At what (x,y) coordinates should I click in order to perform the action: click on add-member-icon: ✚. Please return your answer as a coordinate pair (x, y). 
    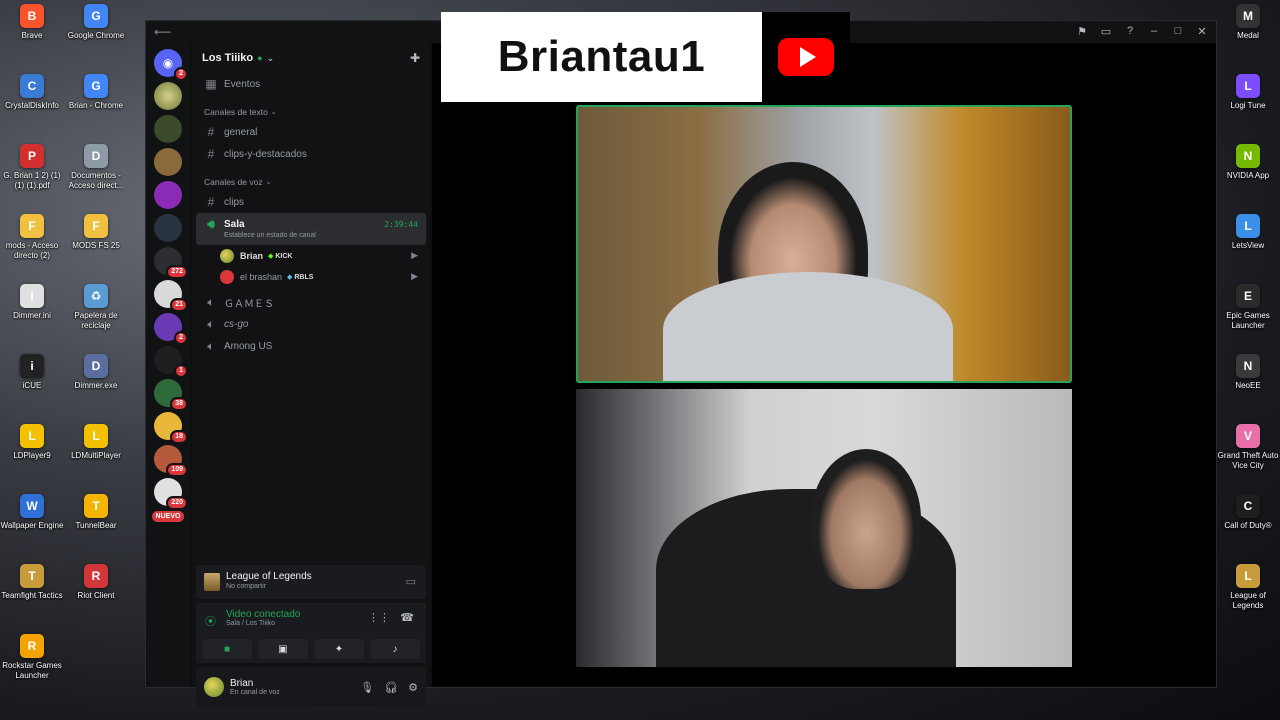
    Looking at the image, I should click on (415, 58).